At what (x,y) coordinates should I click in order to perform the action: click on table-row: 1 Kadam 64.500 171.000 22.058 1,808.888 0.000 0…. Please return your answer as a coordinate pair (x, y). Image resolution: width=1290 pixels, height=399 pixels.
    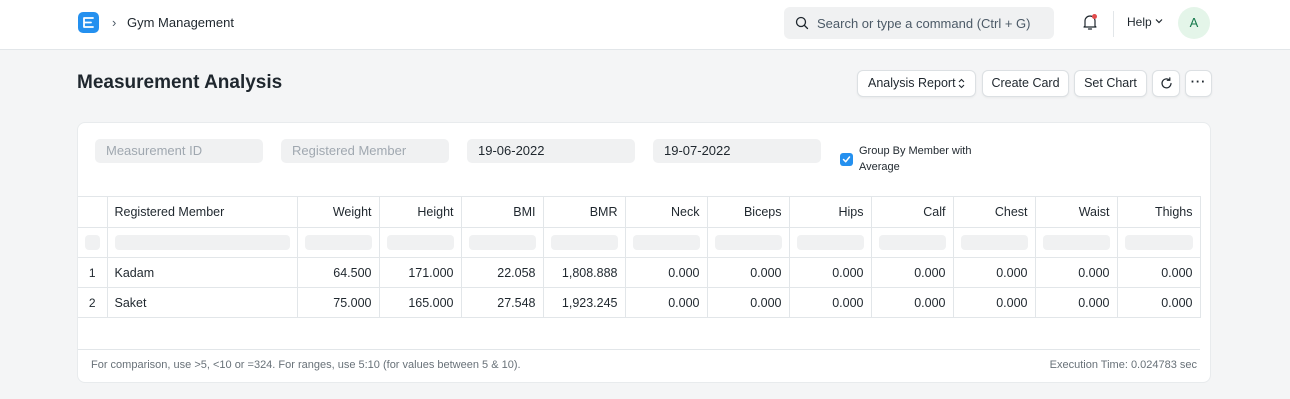
    Looking at the image, I should click on (639, 272).